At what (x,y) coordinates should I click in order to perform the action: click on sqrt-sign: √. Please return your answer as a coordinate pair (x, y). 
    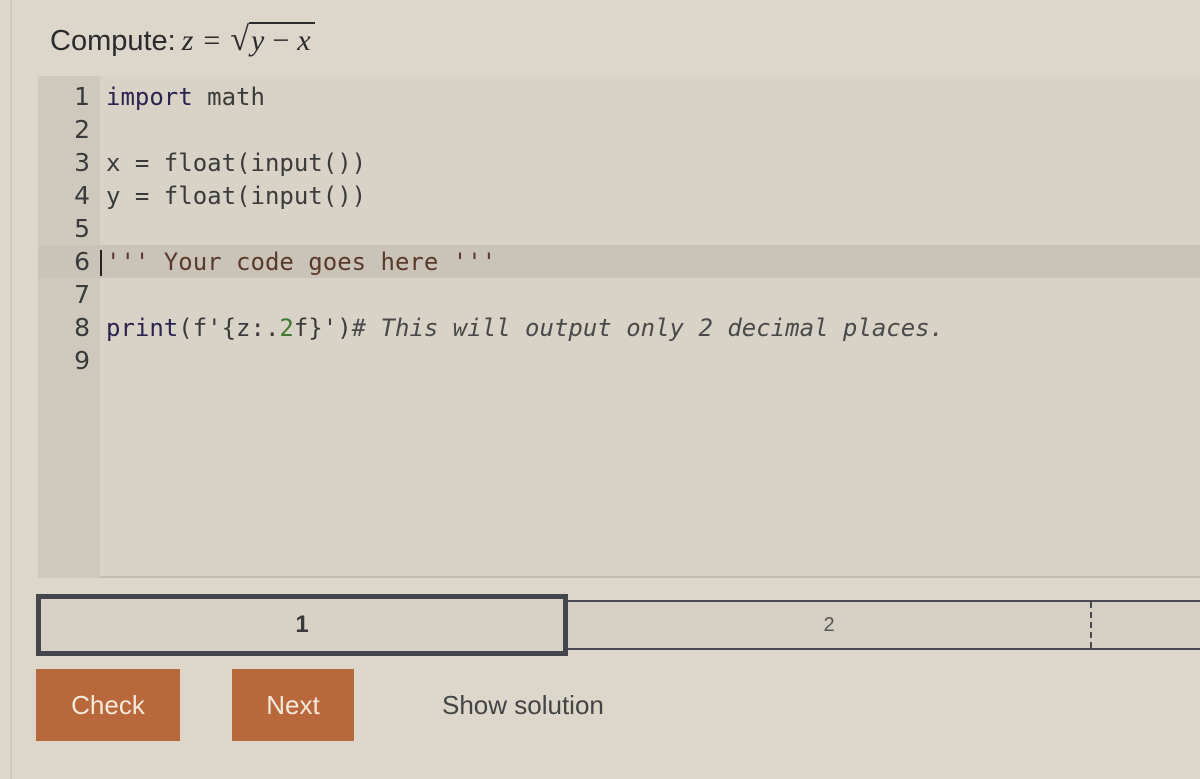
    Looking at the image, I should click on (240, 39).